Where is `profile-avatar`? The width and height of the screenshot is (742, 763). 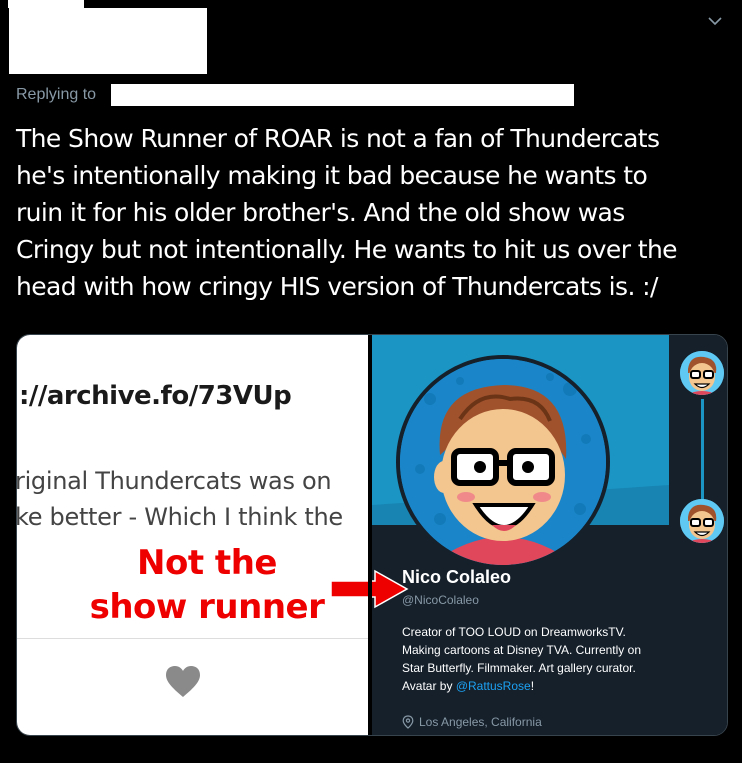 profile-avatar is located at coordinates (503, 462).